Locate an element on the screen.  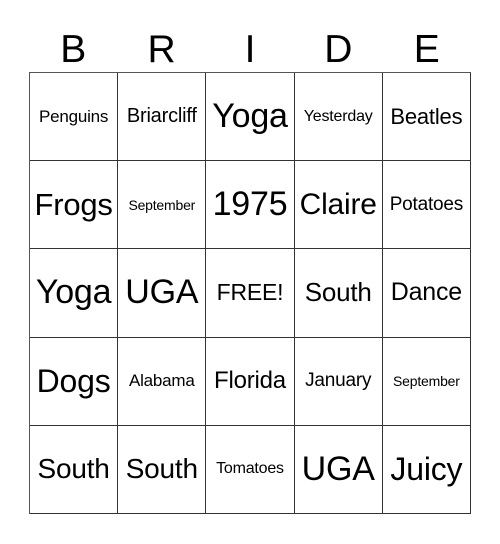
bingo-cell: Briarcliff is located at coordinates (162, 117).